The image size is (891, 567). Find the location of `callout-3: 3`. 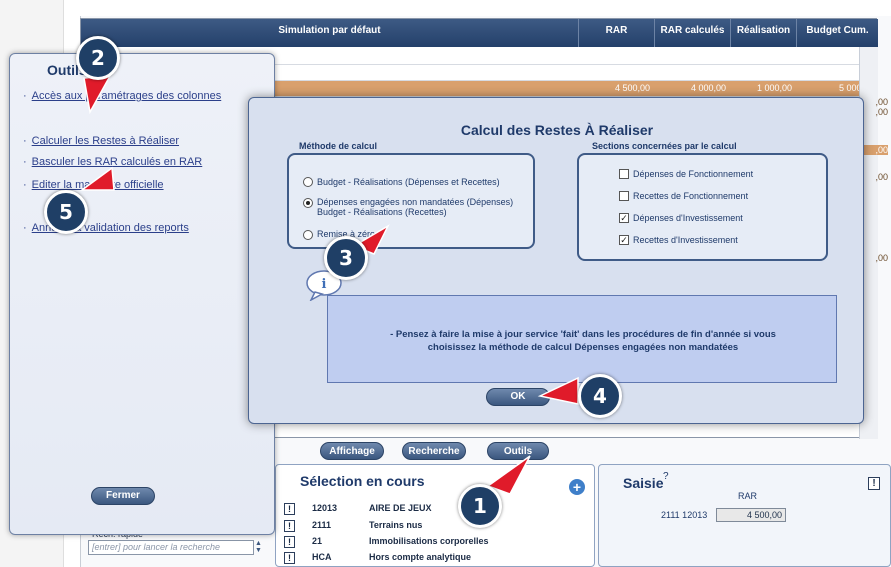

callout-3: 3 is located at coordinates (346, 258).